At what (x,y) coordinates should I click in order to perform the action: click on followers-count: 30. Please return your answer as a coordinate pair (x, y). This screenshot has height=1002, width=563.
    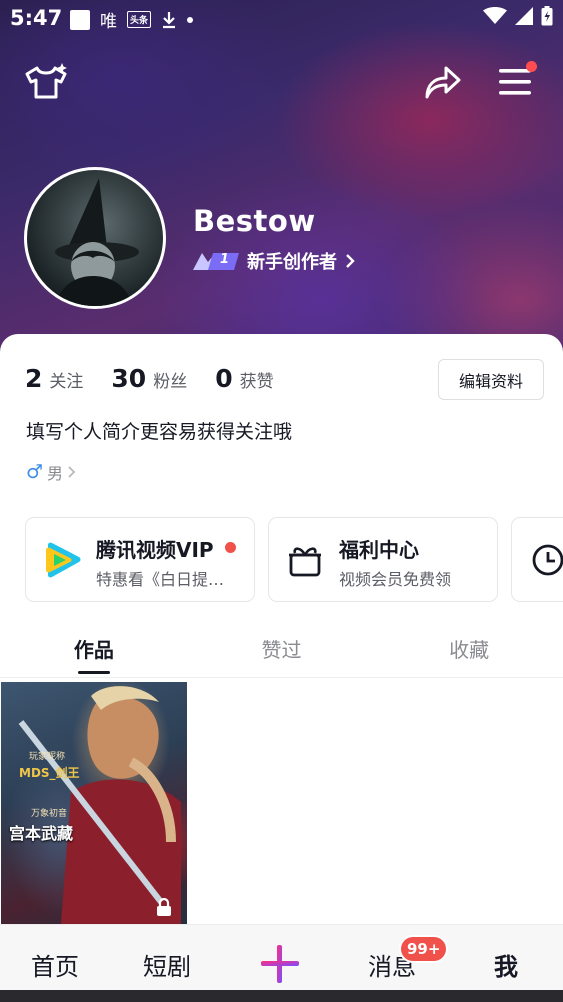
    Looking at the image, I should click on (129, 378).